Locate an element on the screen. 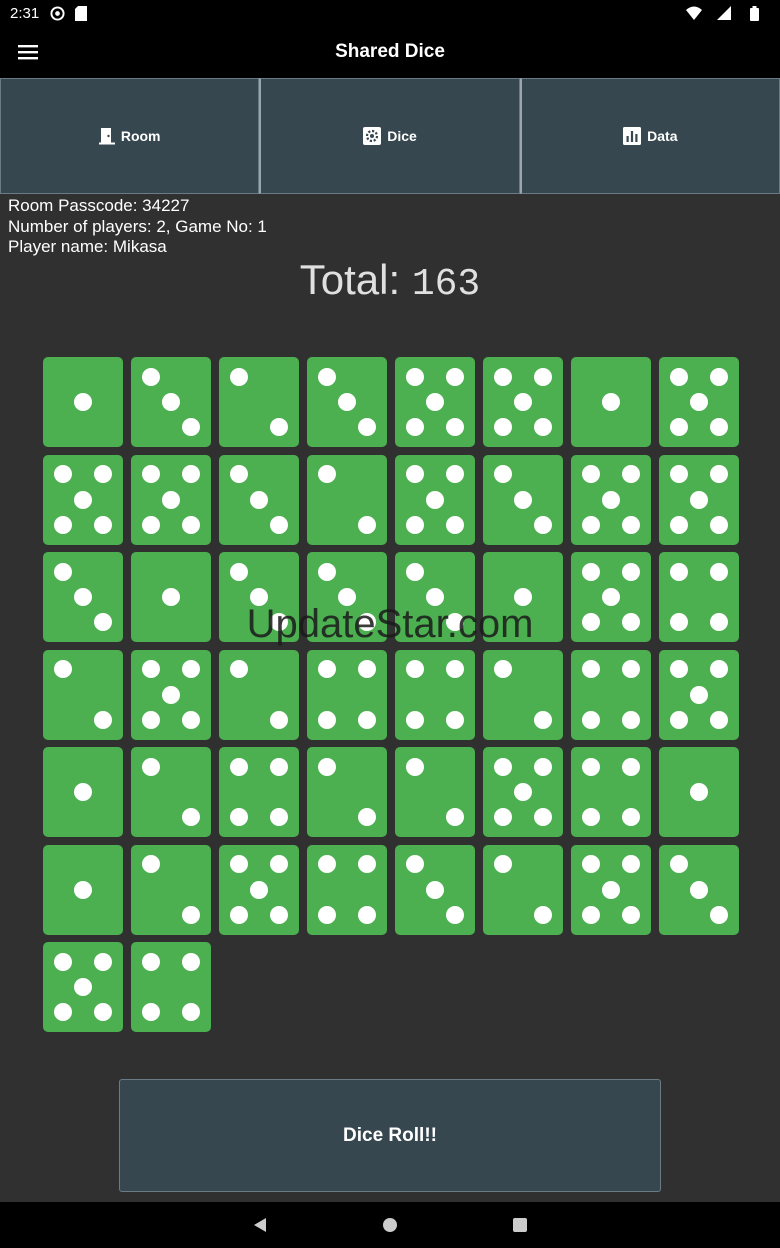  recents-button is located at coordinates (520, 1225).